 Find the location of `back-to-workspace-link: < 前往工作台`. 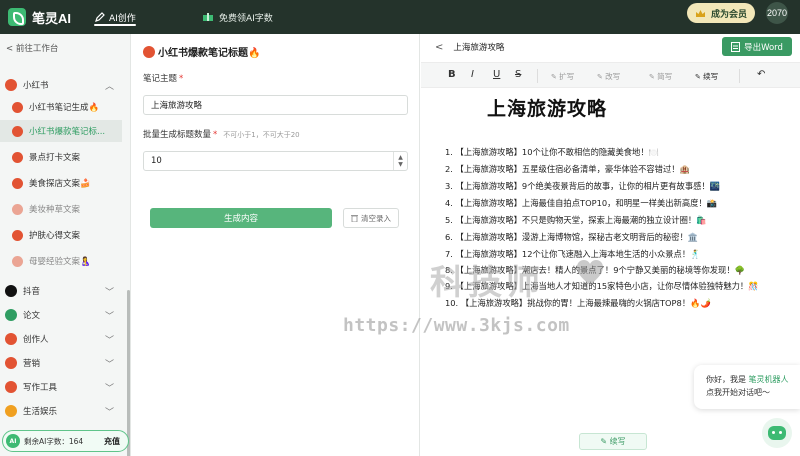

back-to-workspace-link: < 前往工作台 is located at coordinates (32, 48).